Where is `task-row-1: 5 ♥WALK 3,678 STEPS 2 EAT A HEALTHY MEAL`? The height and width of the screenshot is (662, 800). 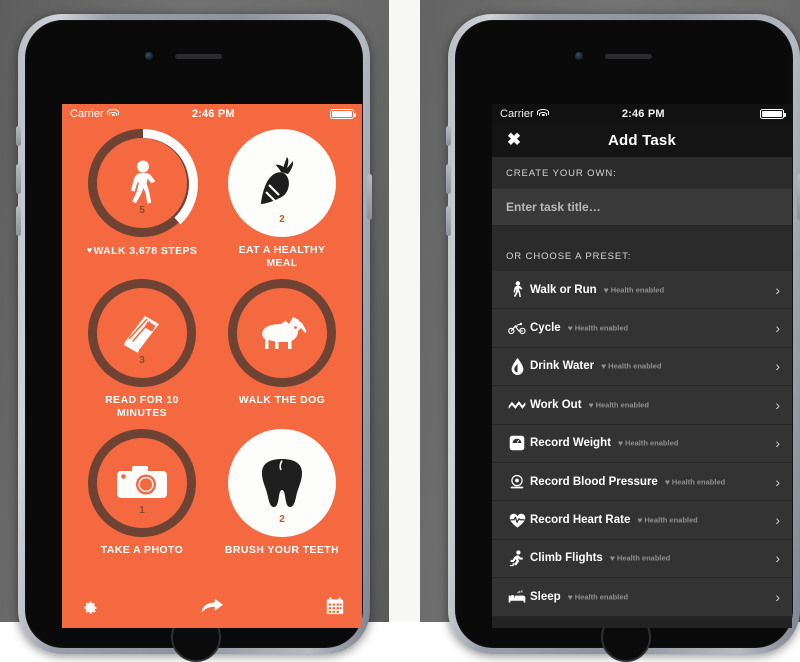 task-row-1: 5 ♥WALK 3,678 STEPS 2 EAT A HEALTHY MEAL is located at coordinates (212, 199).